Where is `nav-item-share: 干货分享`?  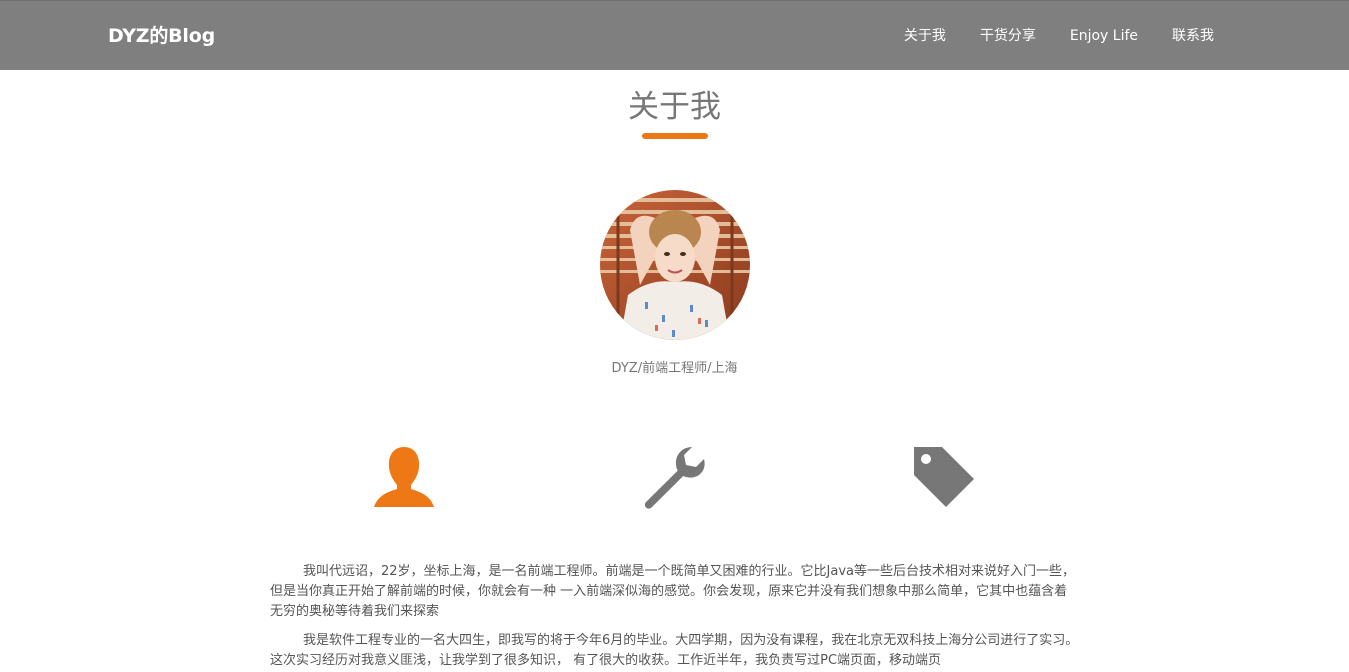
nav-item-share: 干货分享 is located at coordinates (1008, 36).